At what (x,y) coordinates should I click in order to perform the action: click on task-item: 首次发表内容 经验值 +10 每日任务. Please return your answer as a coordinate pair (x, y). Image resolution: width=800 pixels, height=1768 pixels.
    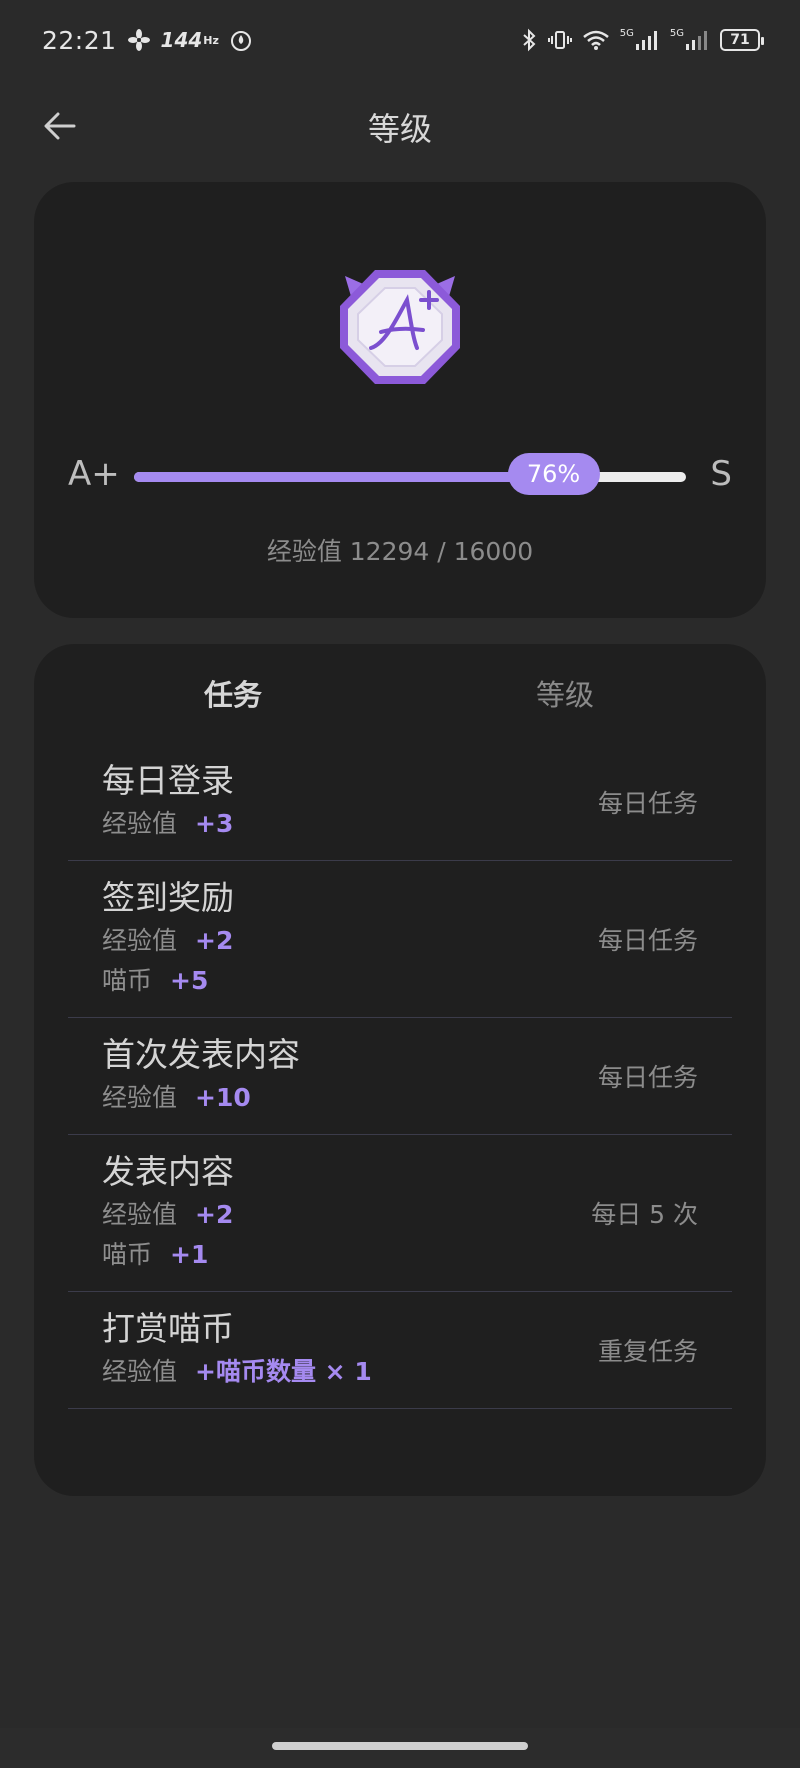
    Looking at the image, I should click on (400, 1076).